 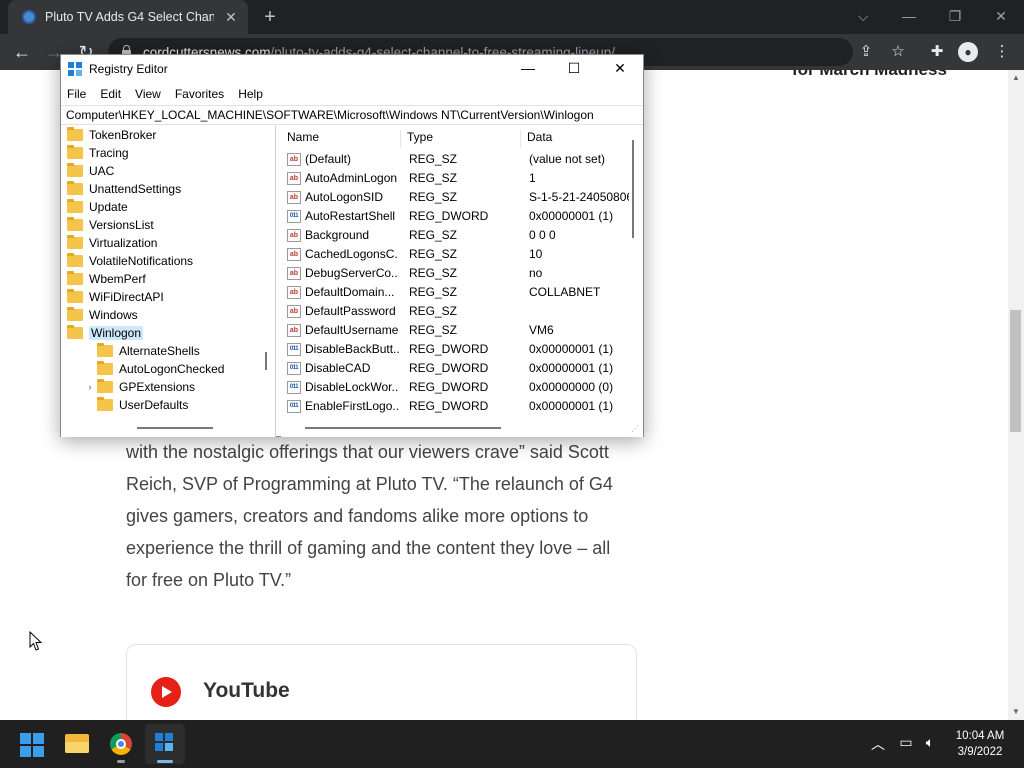 What do you see at coordinates (462, 235) in the screenshot?
I see `registry-value-row: ab Background REG_SZ 0 0 0` at bounding box center [462, 235].